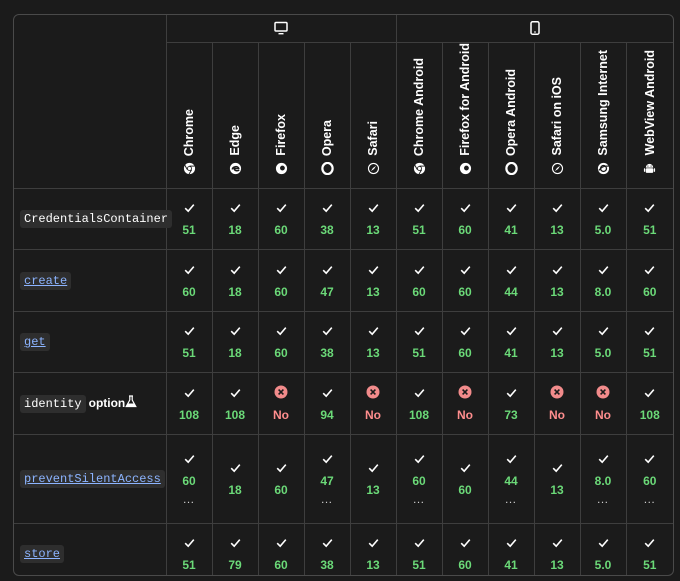 This screenshot has width=680, height=581. I want to click on version-label: 8.0, so click(603, 481).